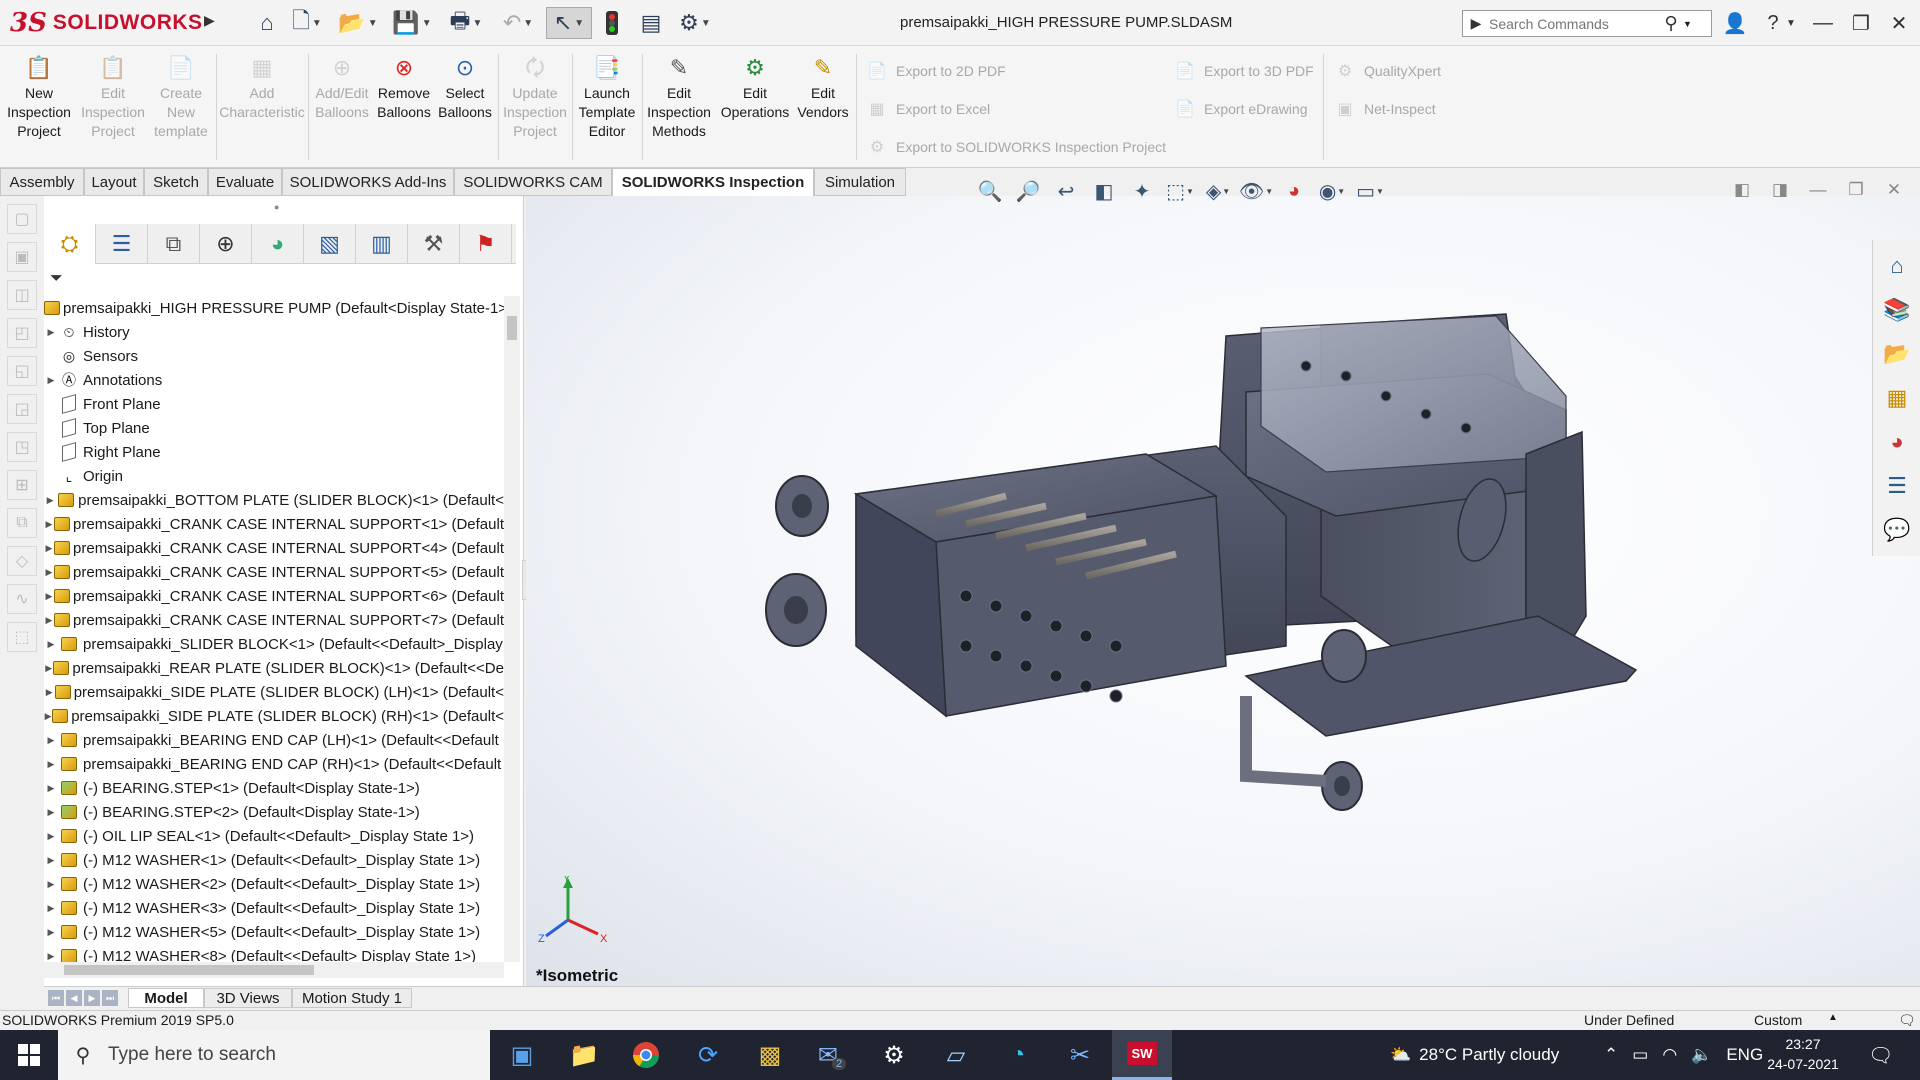  I want to click on select-arrow-icon: ↖ ▼, so click(569, 23).